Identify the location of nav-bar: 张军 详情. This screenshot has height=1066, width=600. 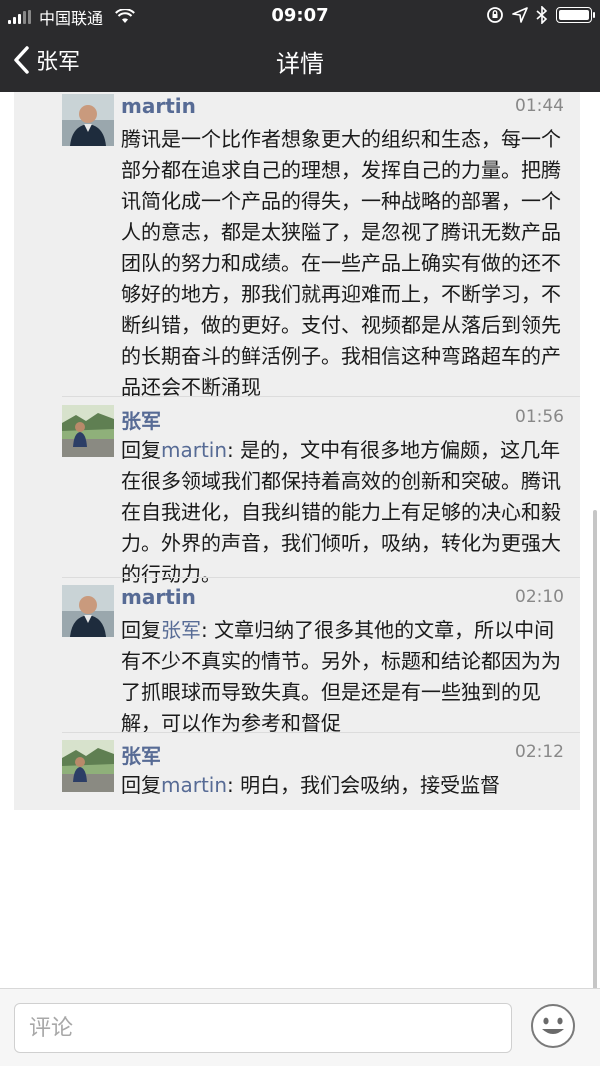
(300, 61).